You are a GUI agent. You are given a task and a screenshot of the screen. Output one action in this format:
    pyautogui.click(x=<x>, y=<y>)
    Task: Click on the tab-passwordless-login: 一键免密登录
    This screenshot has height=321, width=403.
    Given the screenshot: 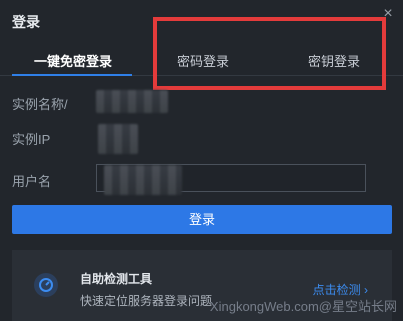 What is the action you would take?
    pyautogui.click(x=73, y=60)
    